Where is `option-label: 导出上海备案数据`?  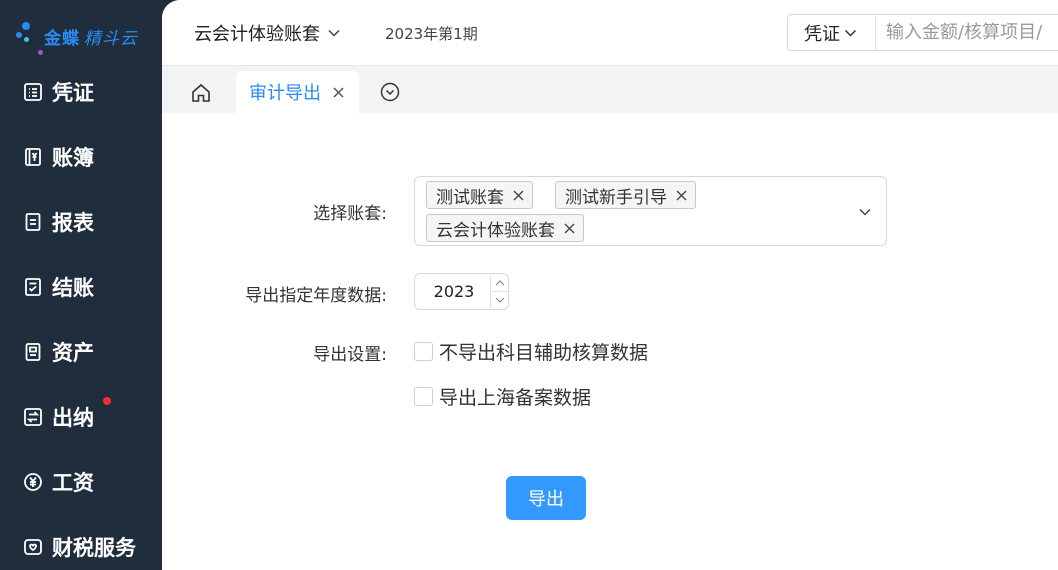
option-label: 导出上海备案数据 is located at coordinates (515, 398).